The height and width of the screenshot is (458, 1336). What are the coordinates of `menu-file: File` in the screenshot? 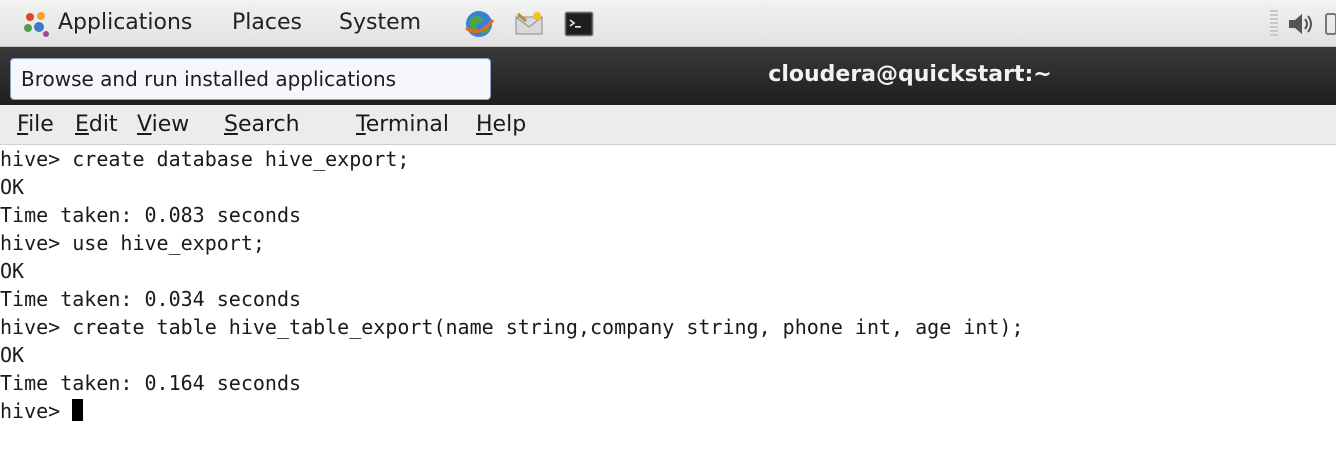 It's located at (35, 125).